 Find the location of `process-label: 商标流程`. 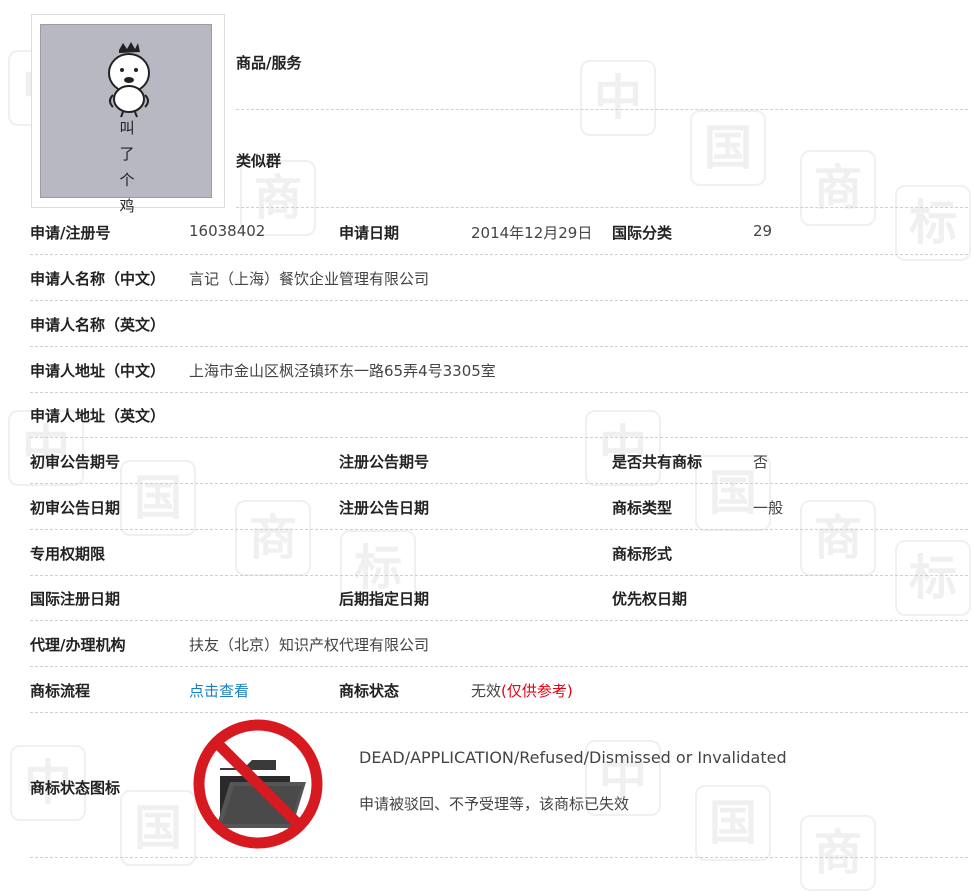

process-label: 商标流程 is located at coordinates (60, 691).